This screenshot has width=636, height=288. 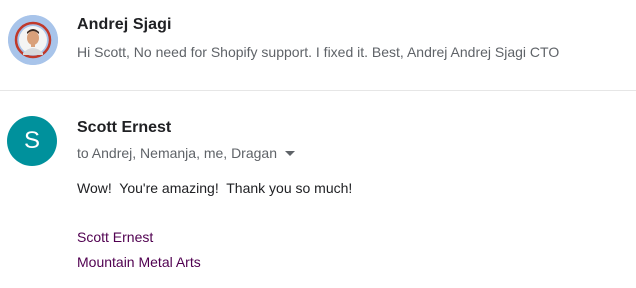 I want to click on sender-name: Andrej Sjagi, so click(x=124, y=24).